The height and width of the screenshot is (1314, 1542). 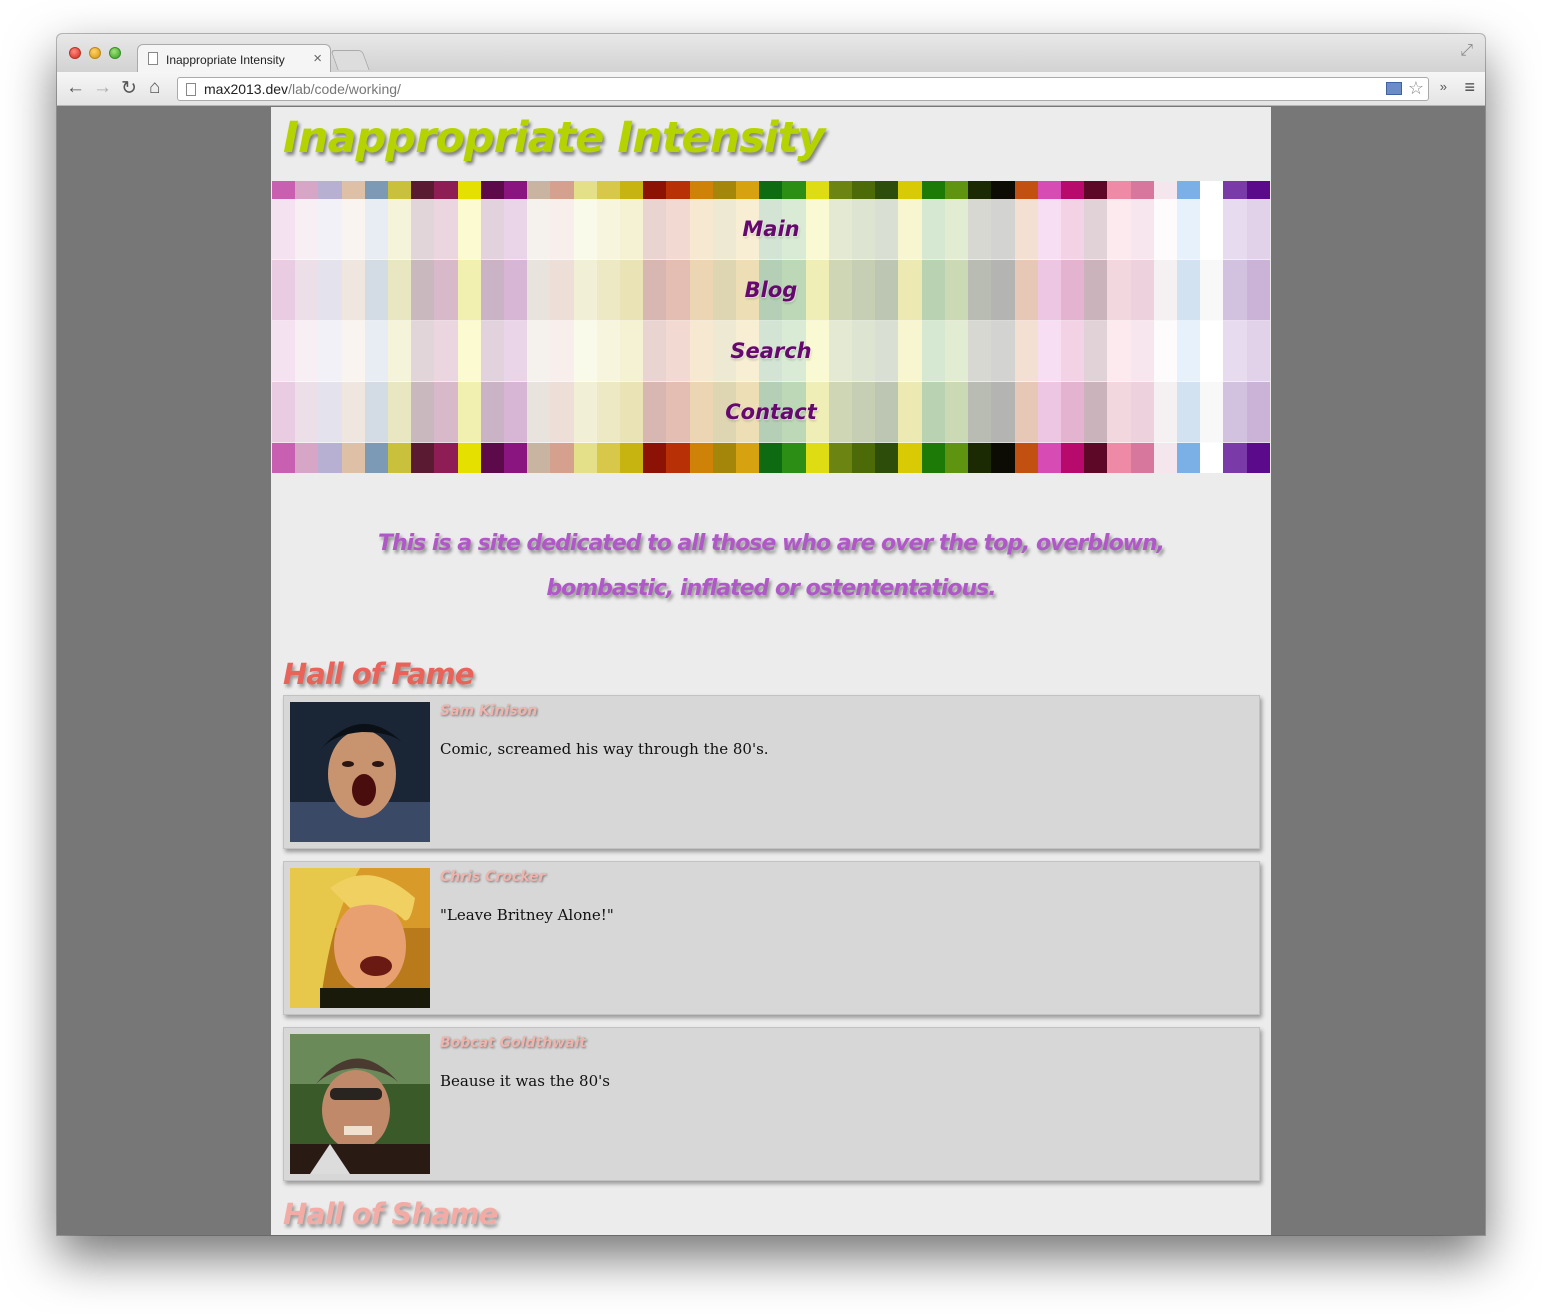 I want to click on address-bar: max2013.dev/lab/code/working/ ☆, so click(x=803, y=89).